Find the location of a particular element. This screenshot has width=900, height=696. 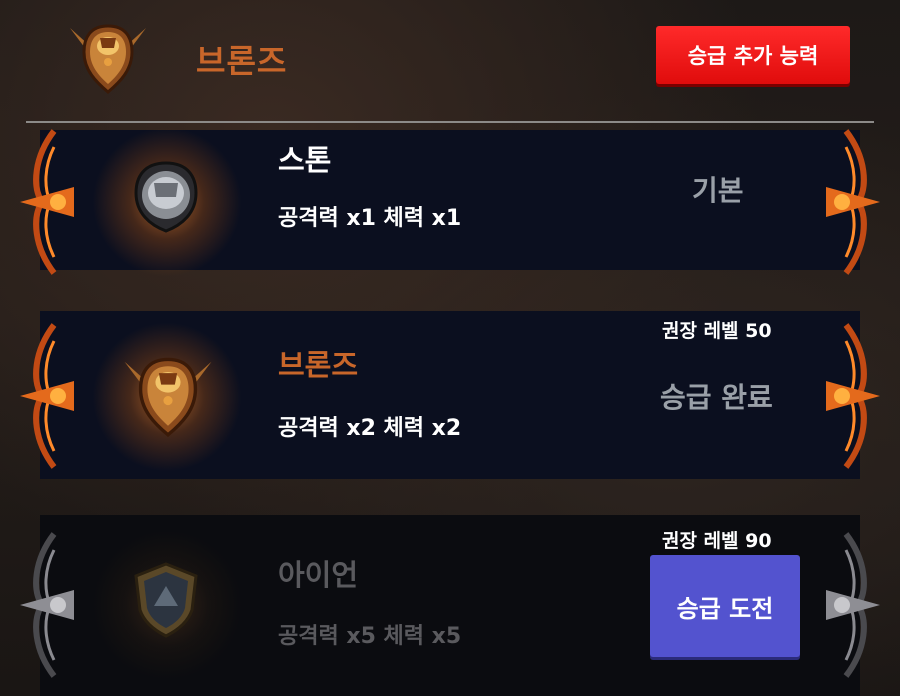

tier-status: 기본 is located at coordinates (718, 190).